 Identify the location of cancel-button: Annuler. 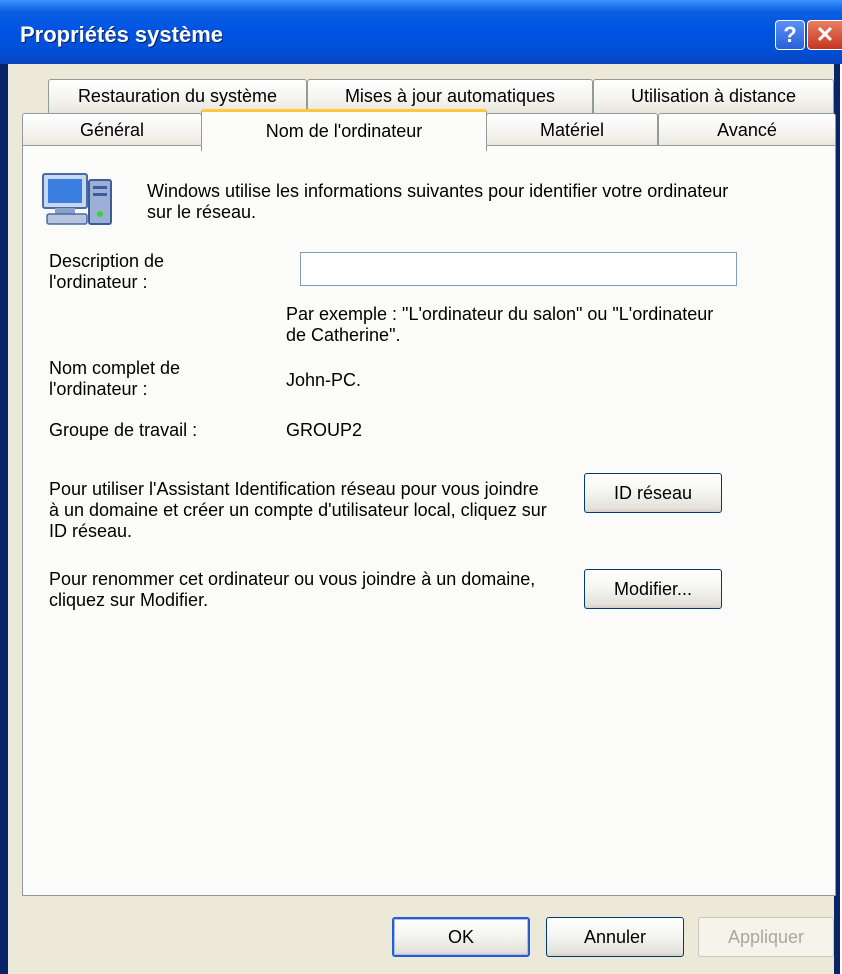
(615, 937).